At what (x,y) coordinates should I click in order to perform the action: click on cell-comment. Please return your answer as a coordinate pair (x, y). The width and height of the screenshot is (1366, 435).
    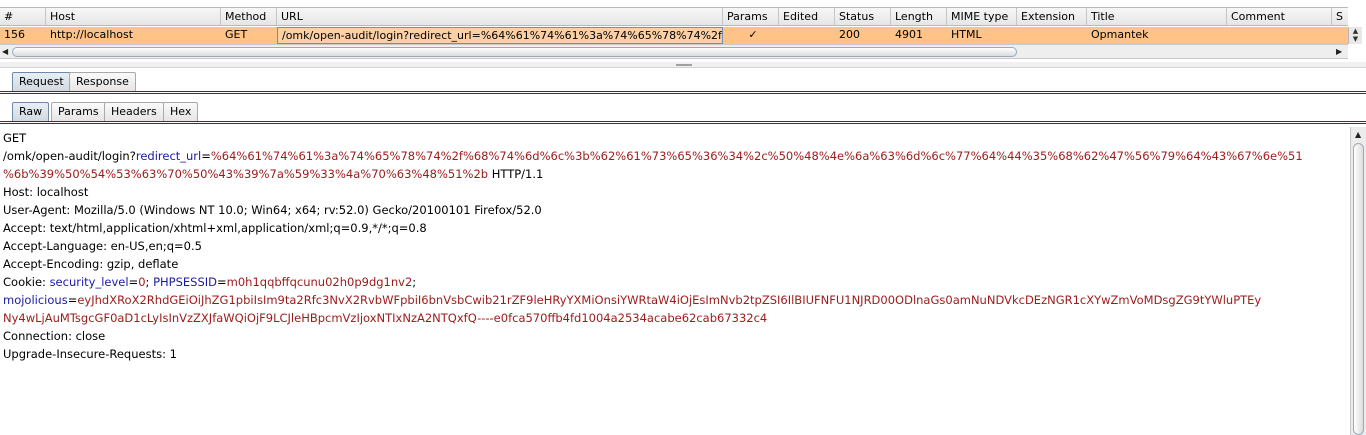
    Looking at the image, I should click on (1279, 35).